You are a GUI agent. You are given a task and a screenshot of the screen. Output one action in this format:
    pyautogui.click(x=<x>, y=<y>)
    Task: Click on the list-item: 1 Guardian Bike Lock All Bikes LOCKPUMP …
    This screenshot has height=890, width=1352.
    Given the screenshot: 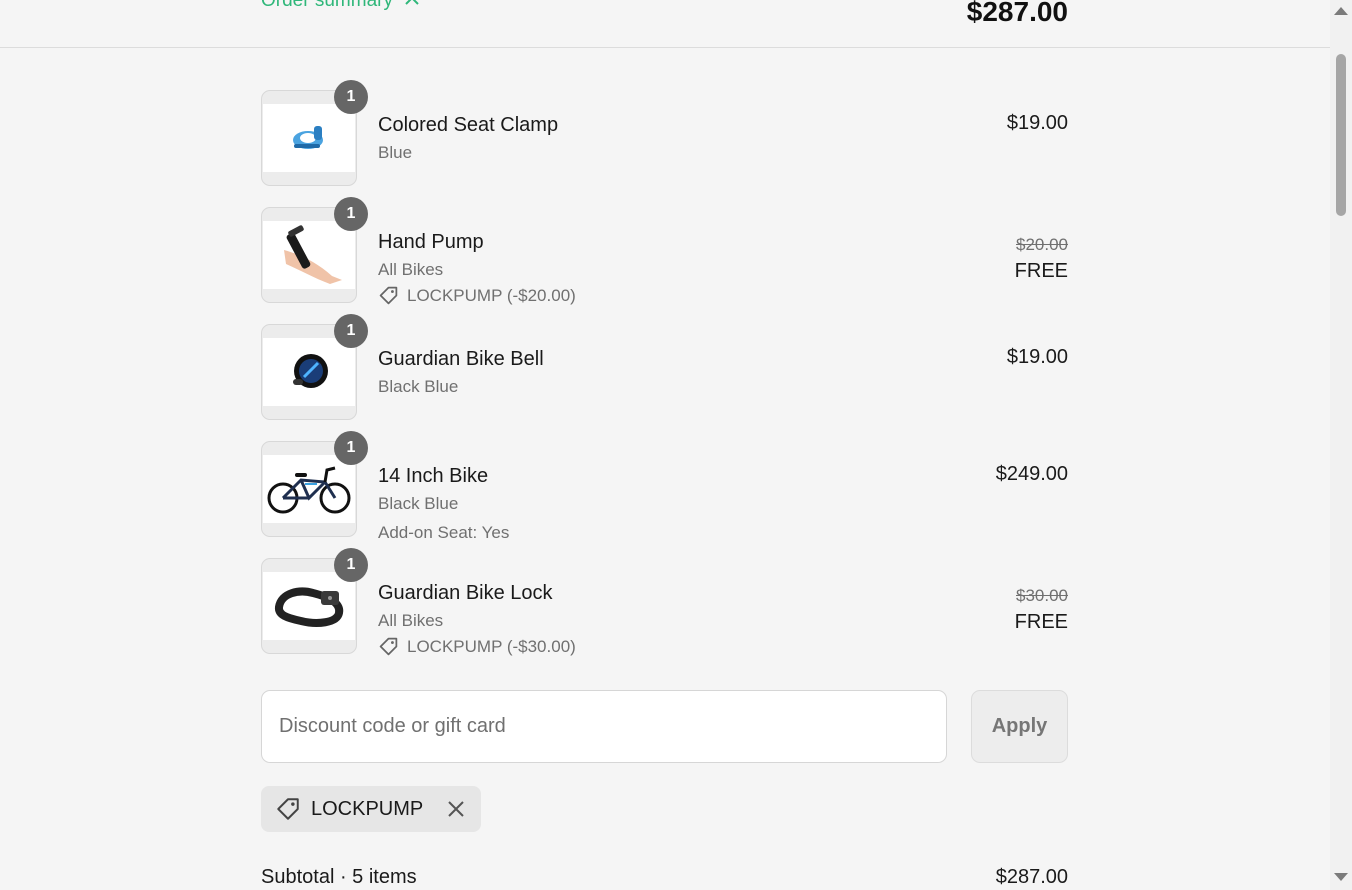 What is the action you would take?
    pyautogui.click(x=664, y=602)
    